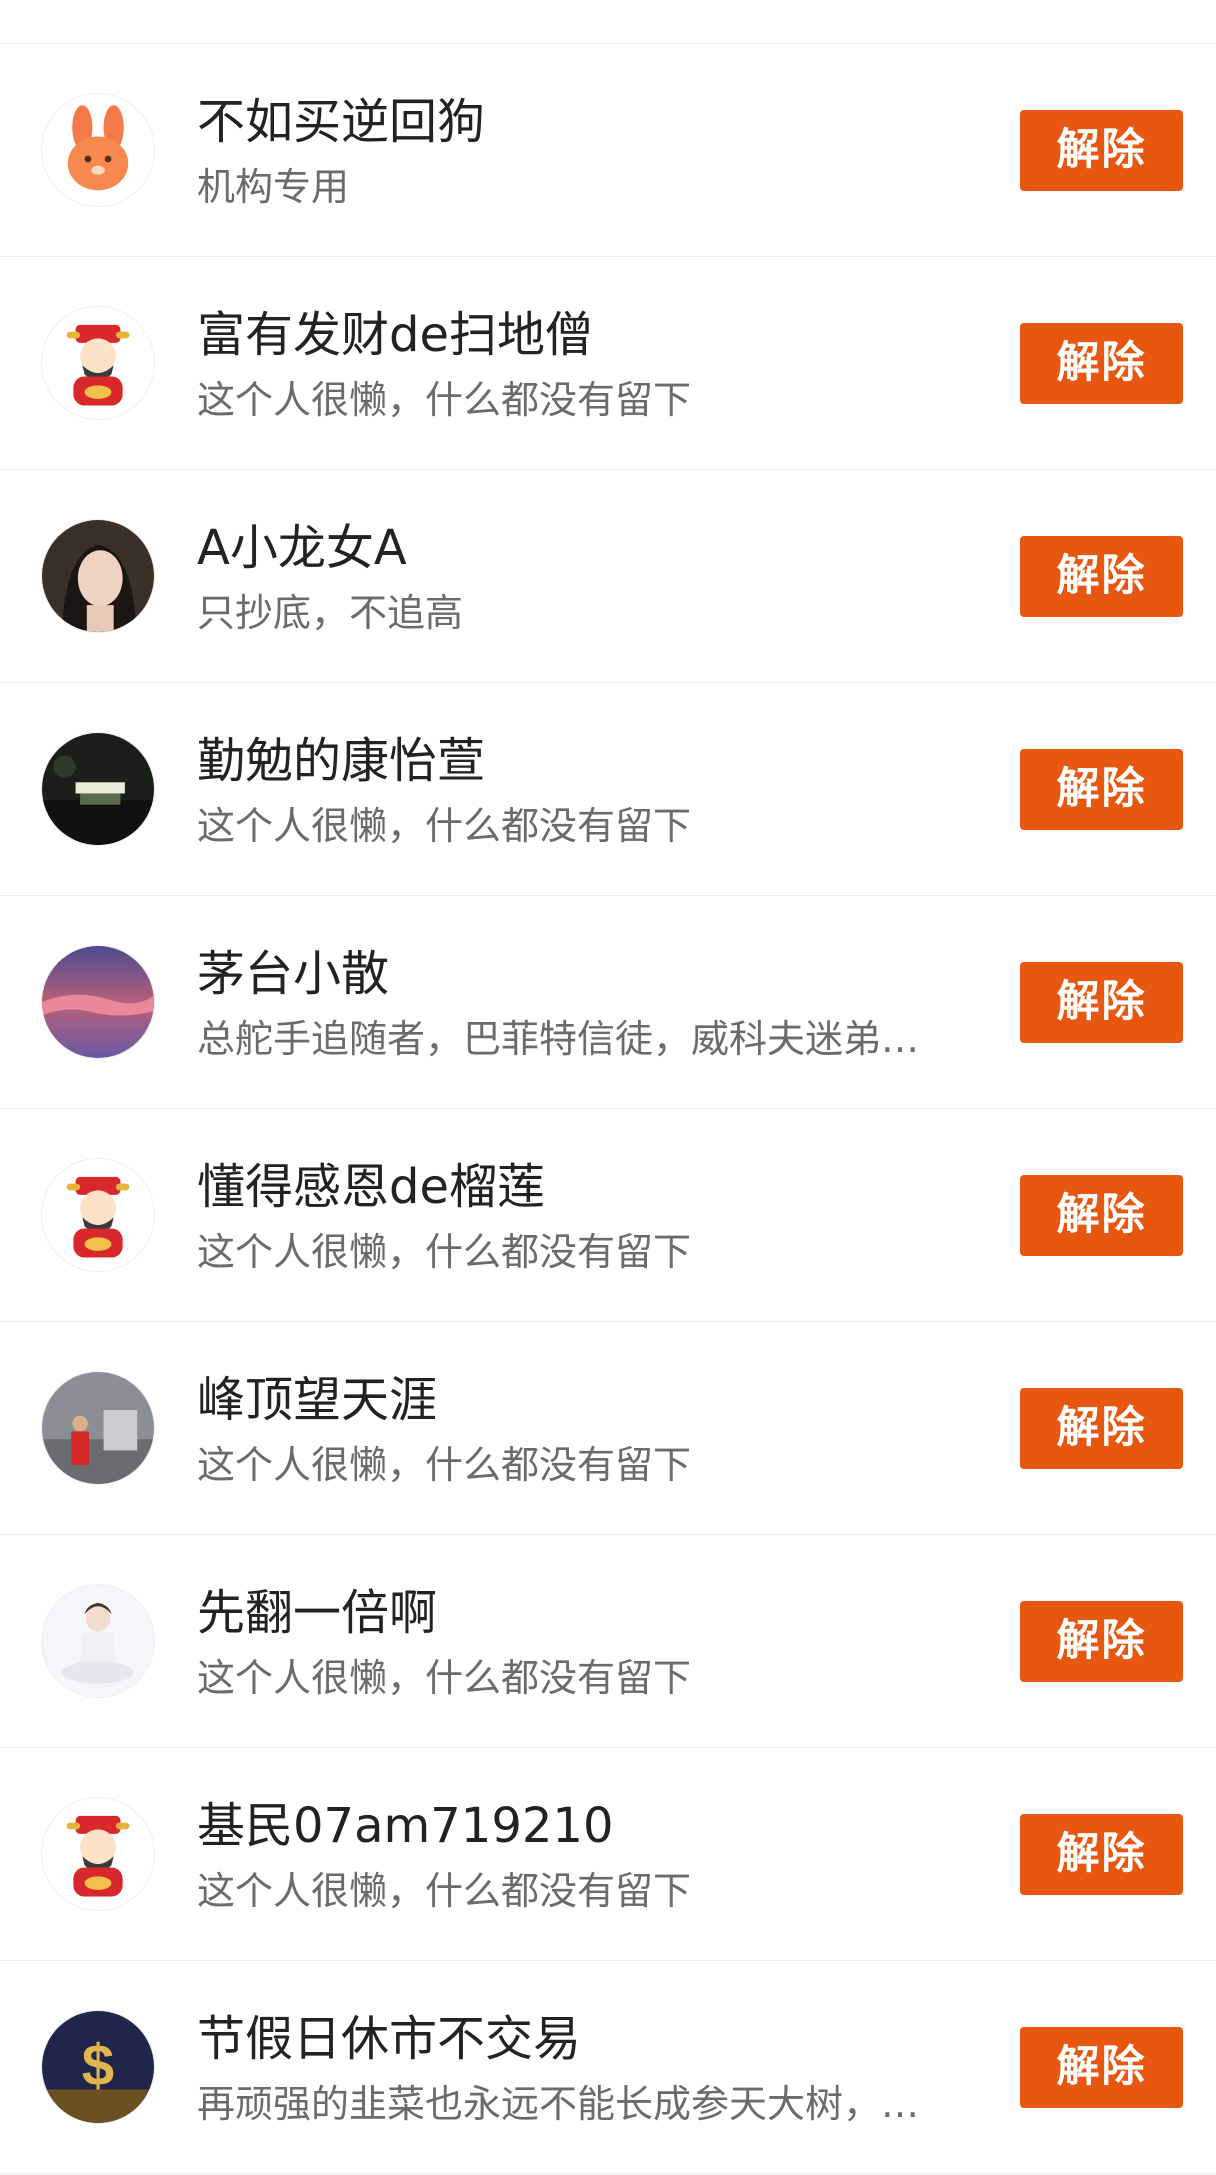  I want to click on sunset-sky-avatar-icon, so click(98, 1002).